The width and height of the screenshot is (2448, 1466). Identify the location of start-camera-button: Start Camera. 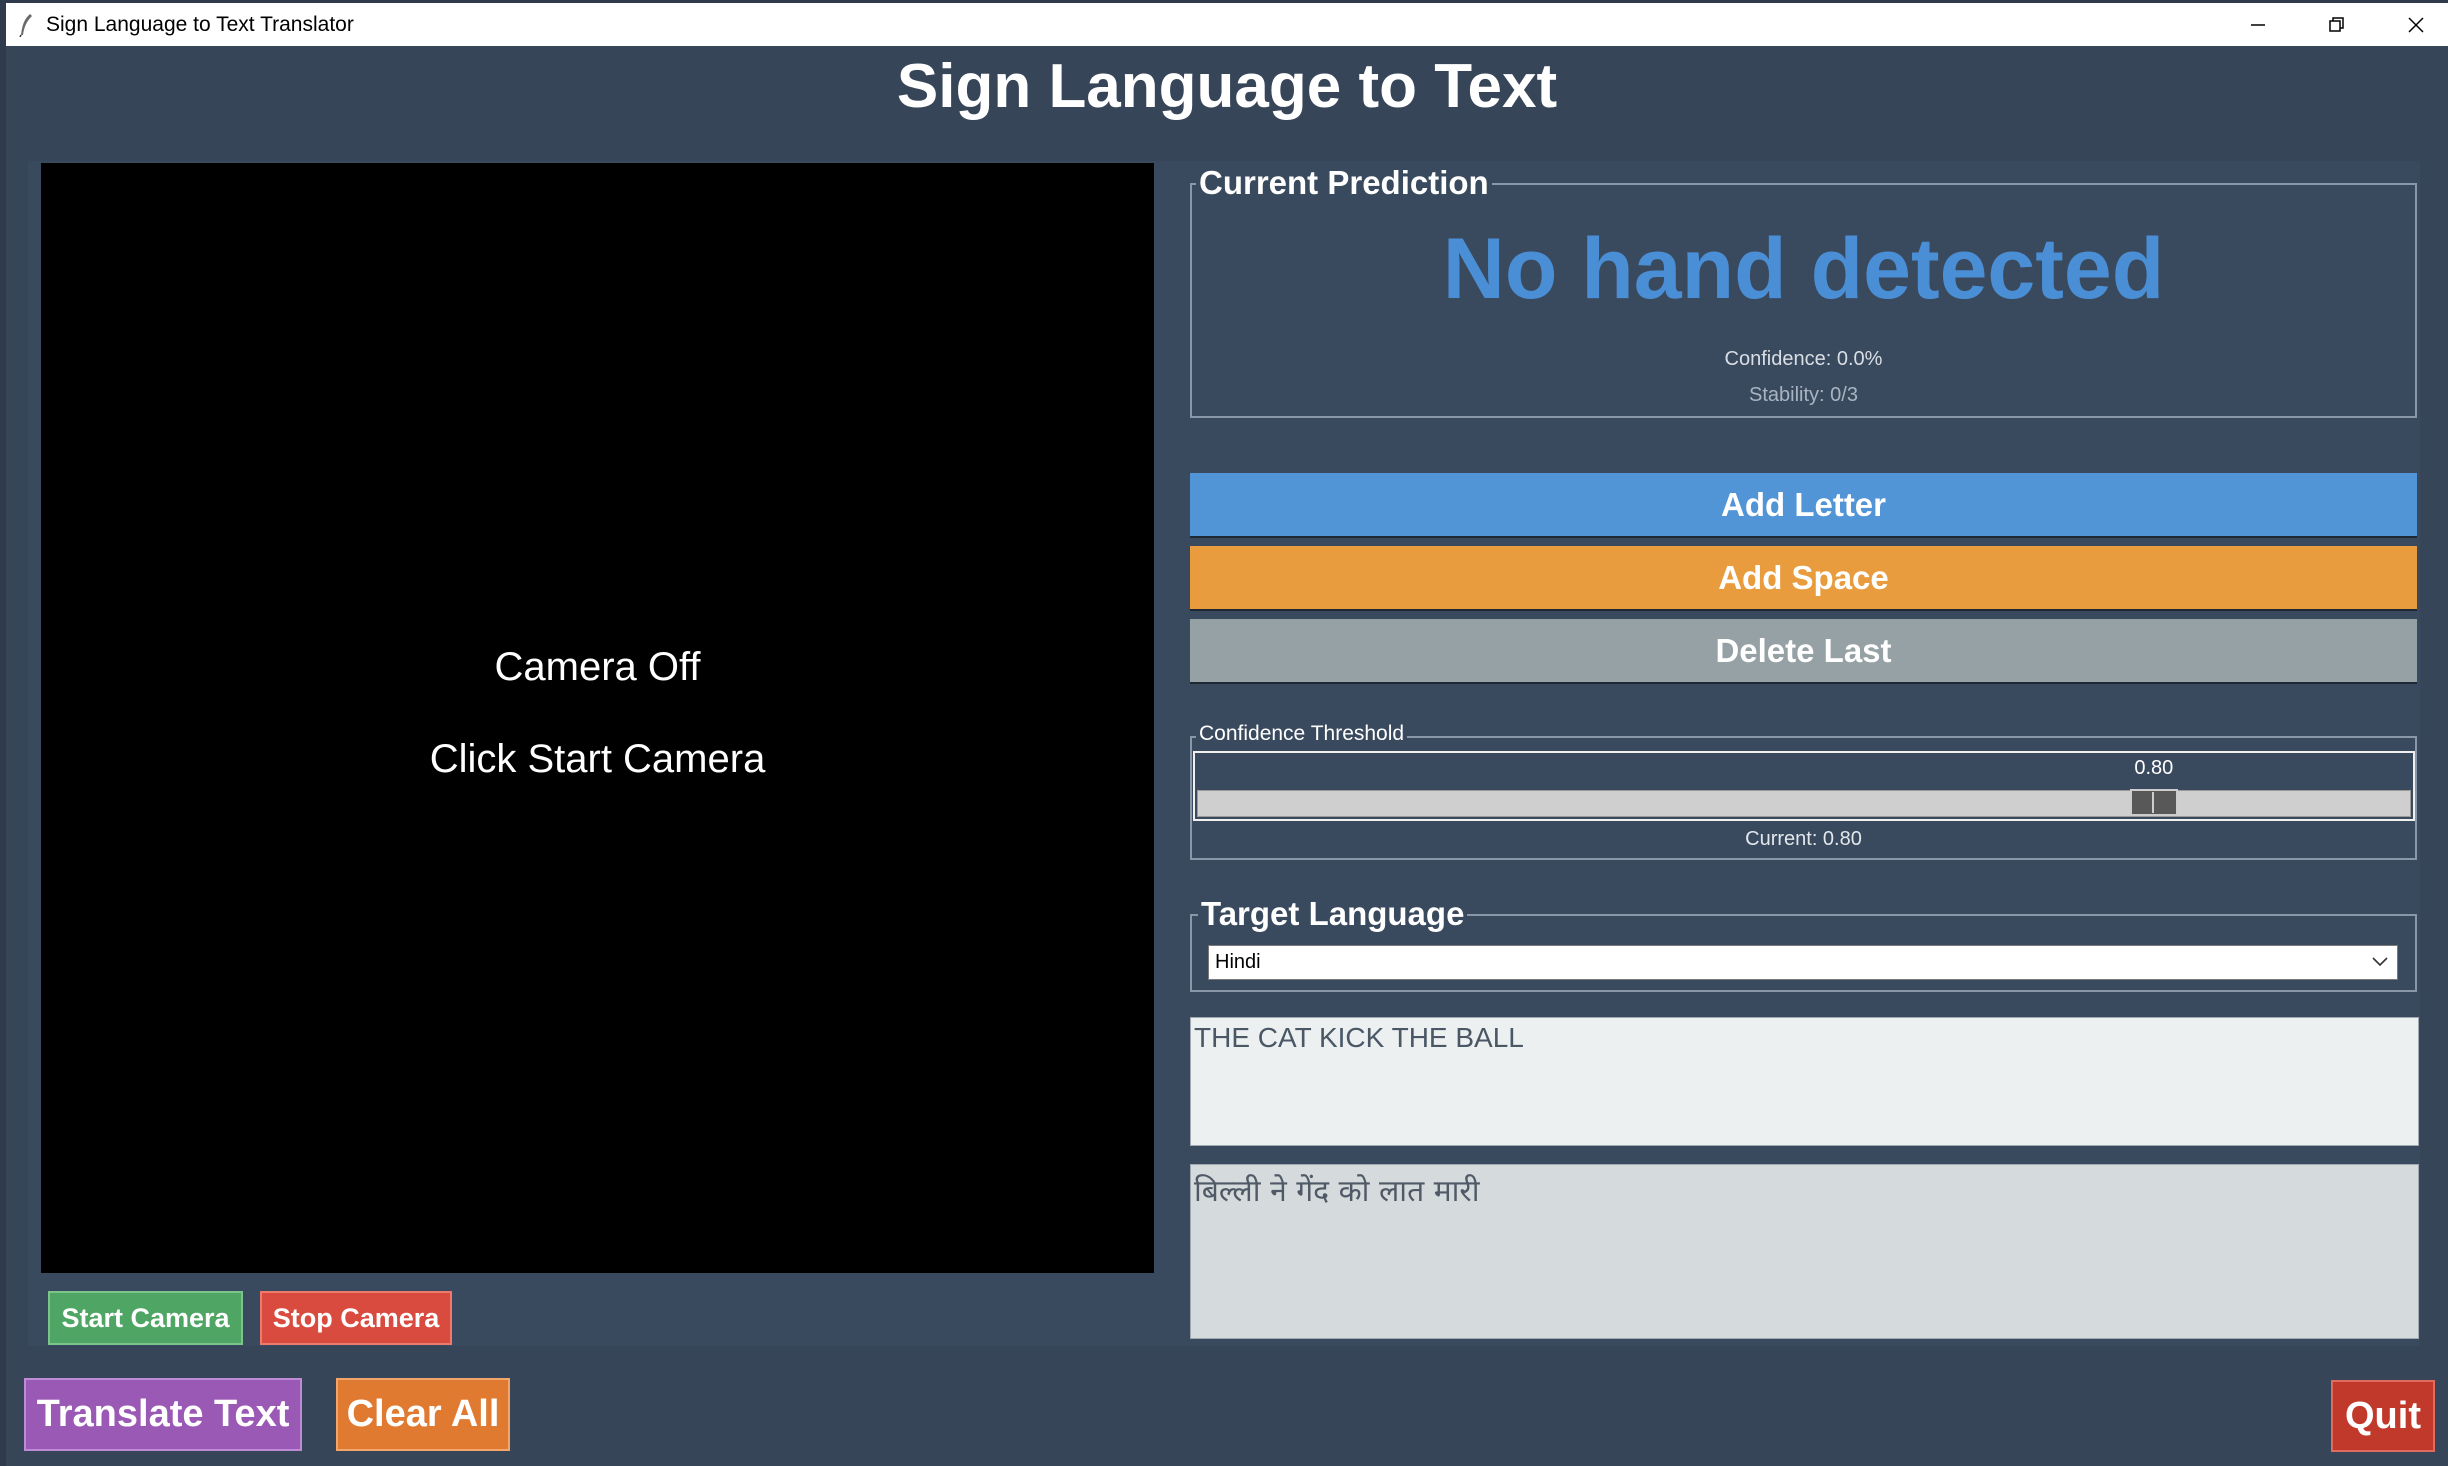
(145, 1318).